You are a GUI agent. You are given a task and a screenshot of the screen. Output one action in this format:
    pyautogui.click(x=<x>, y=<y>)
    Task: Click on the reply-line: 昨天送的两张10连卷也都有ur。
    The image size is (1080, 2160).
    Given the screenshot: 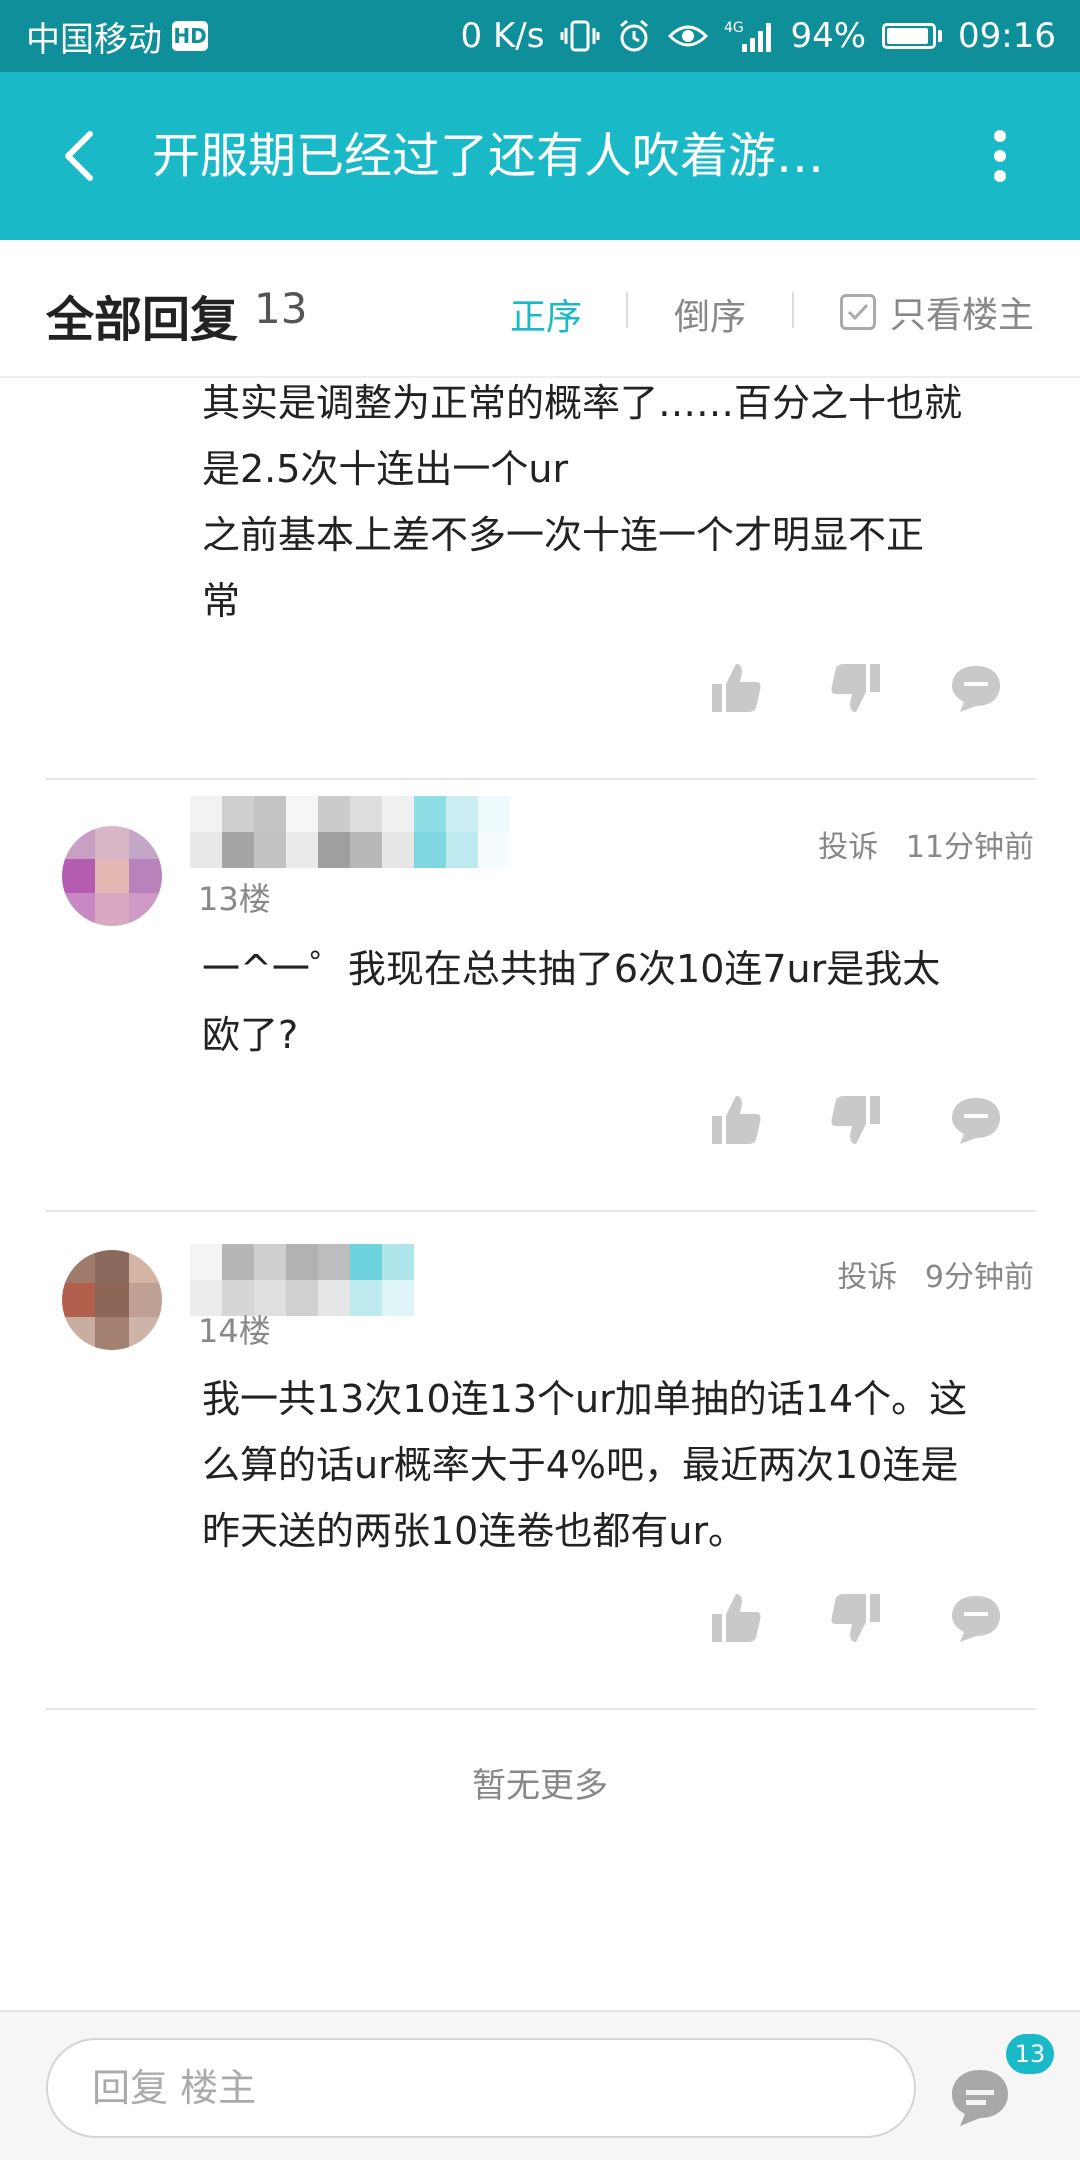 What is the action you would take?
    pyautogui.click(x=474, y=1531)
    